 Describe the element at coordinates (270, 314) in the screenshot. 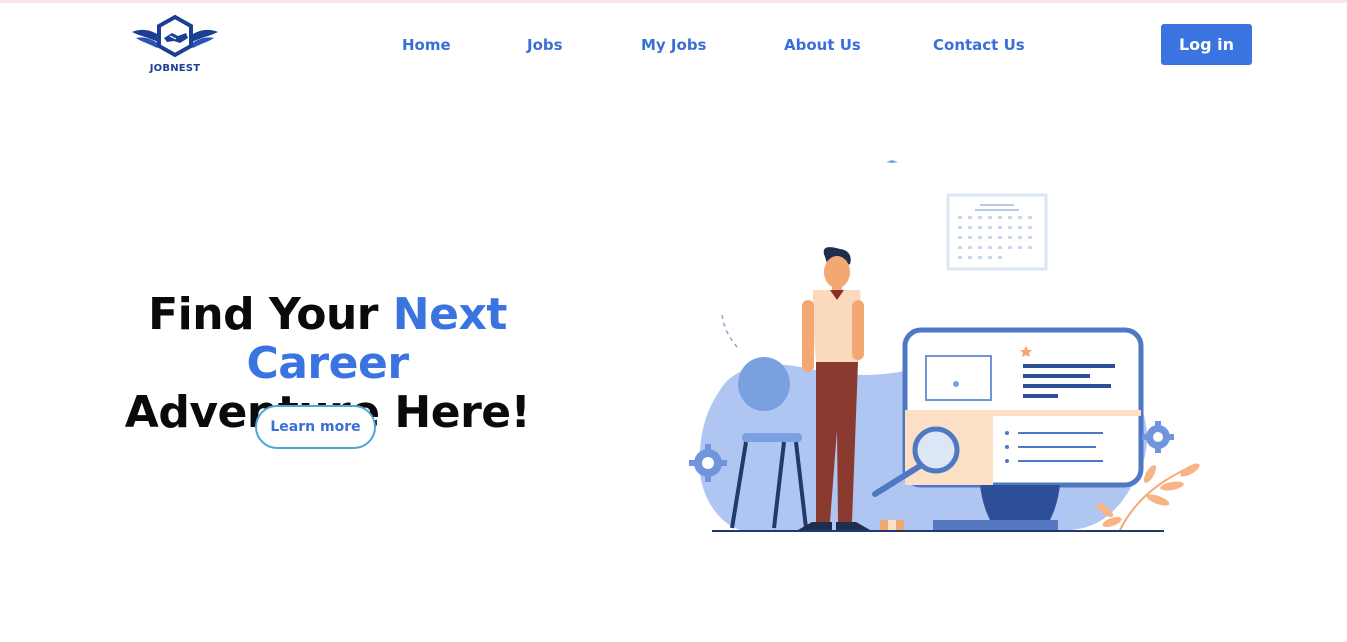

I see `hero-title-part1: Find Your` at that location.